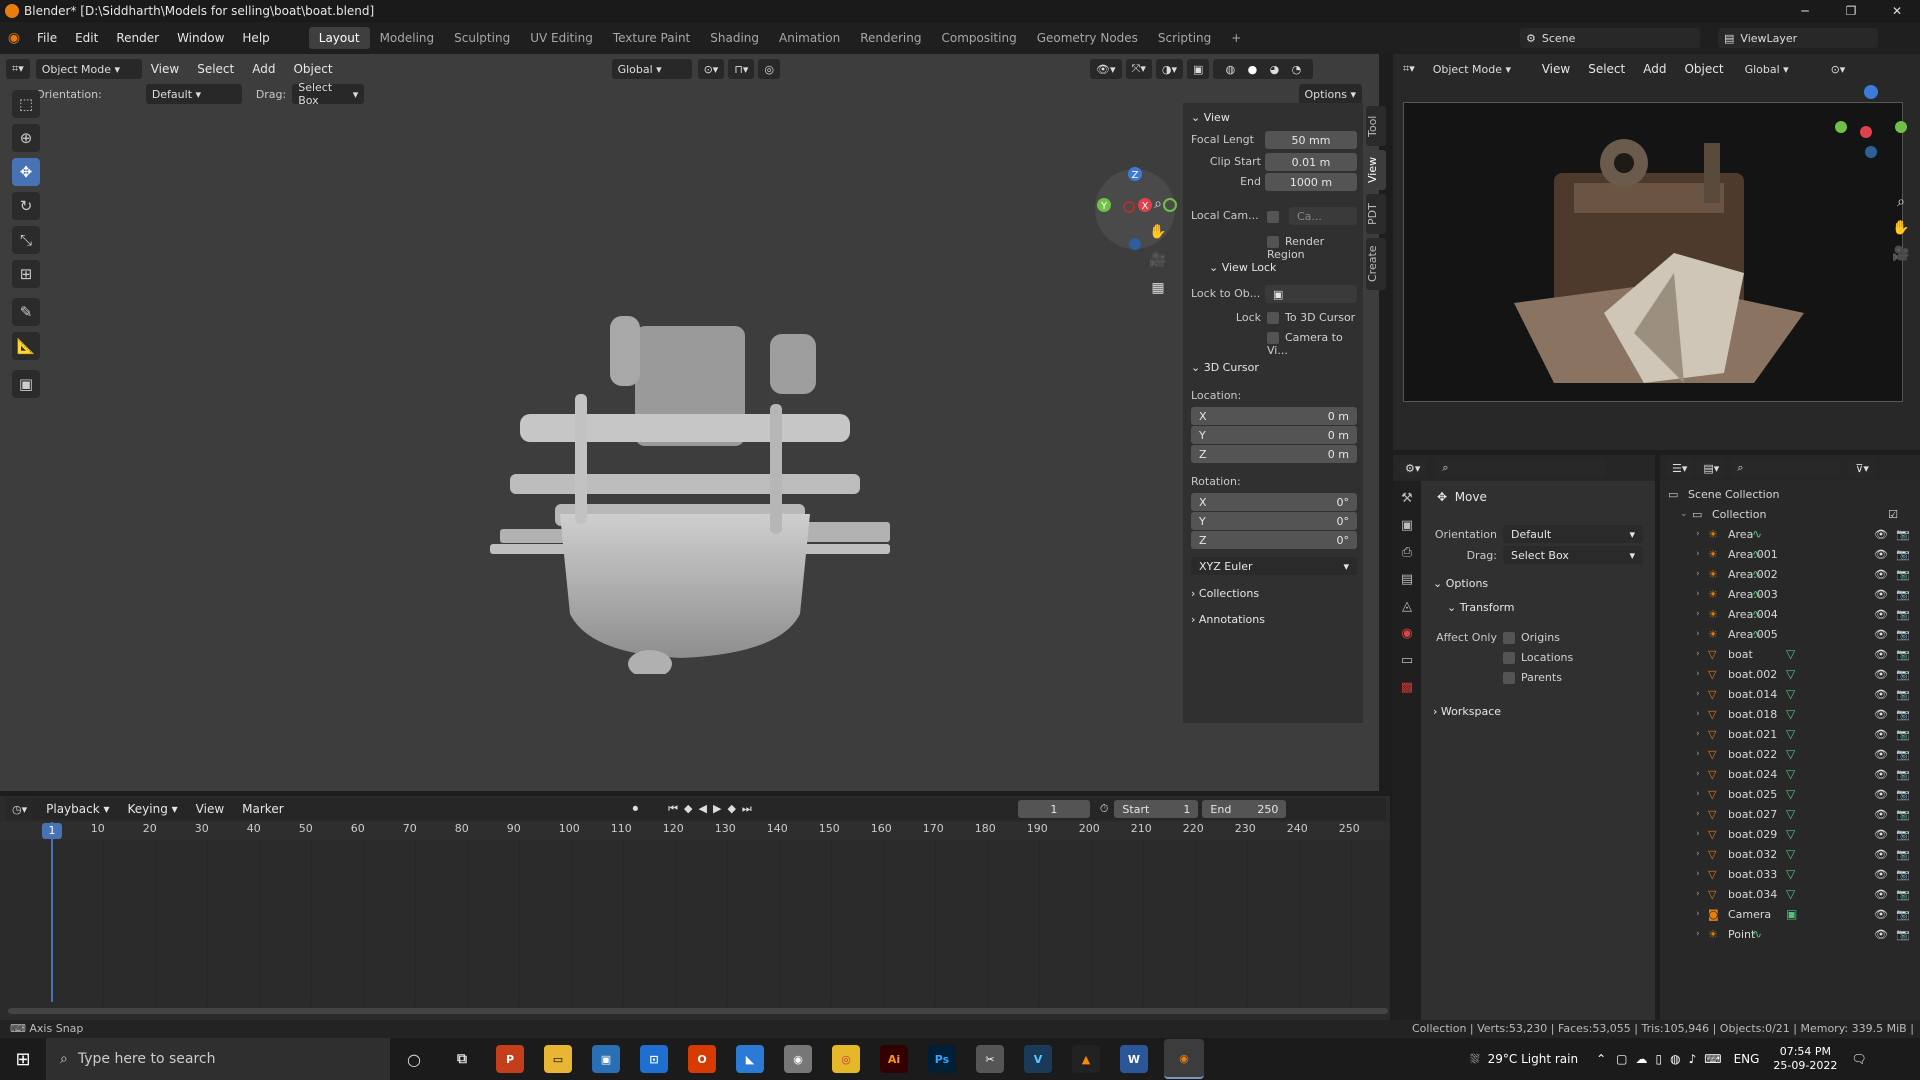 The image size is (1920, 1080). I want to click on transform-orientation-selector: Global ▾, so click(651, 69).